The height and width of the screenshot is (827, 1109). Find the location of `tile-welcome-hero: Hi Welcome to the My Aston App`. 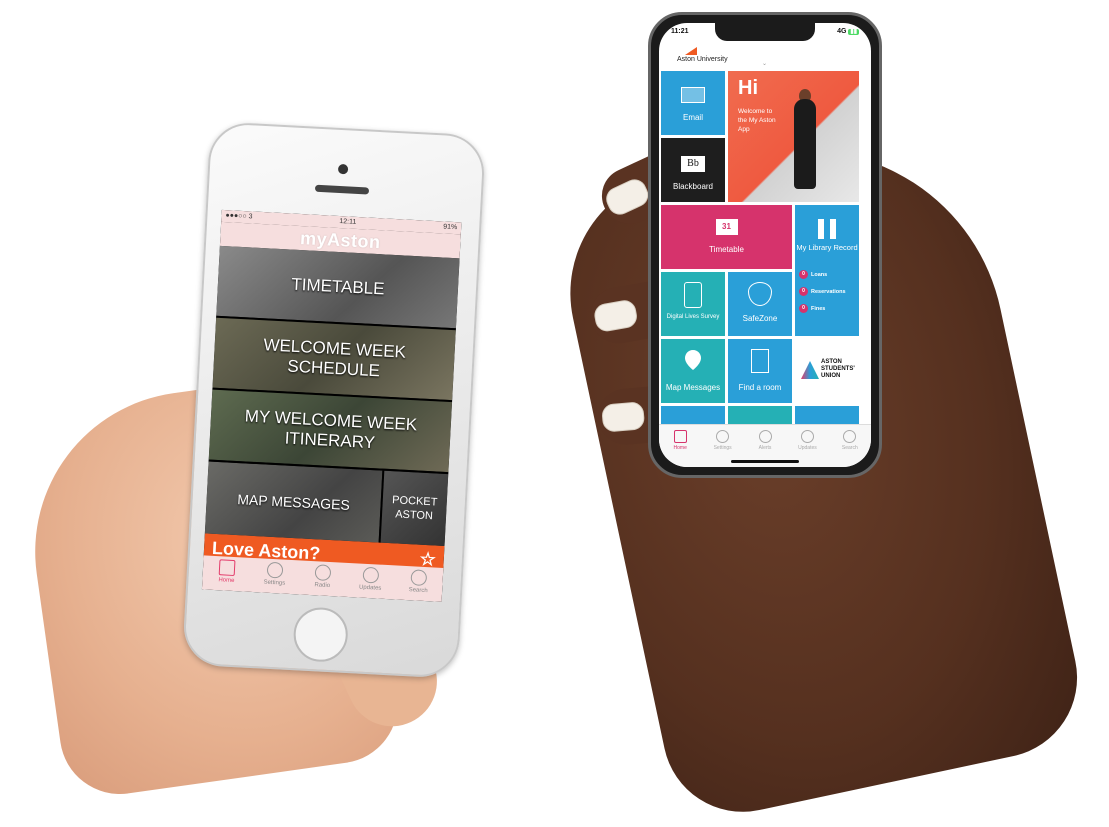

tile-welcome-hero: Hi Welcome to the My Aston App is located at coordinates (793, 136).